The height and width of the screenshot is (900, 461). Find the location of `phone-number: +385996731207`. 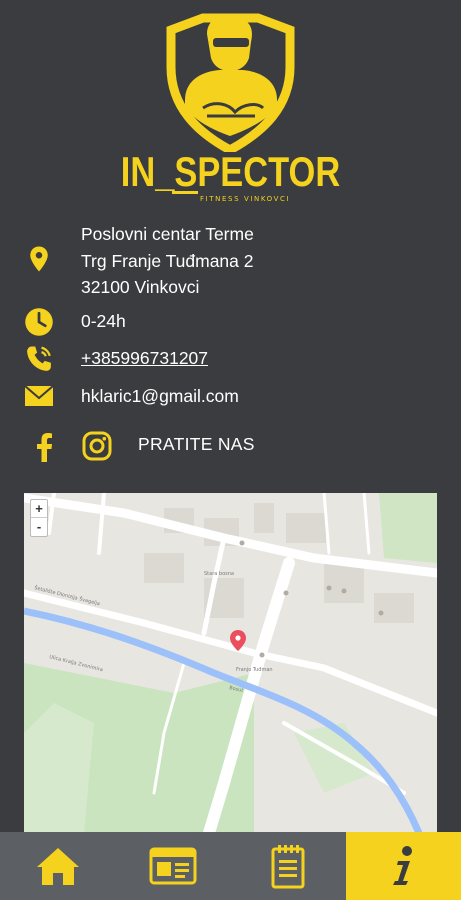

phone-number: +385996731207 is located at coordinates (144, 358).